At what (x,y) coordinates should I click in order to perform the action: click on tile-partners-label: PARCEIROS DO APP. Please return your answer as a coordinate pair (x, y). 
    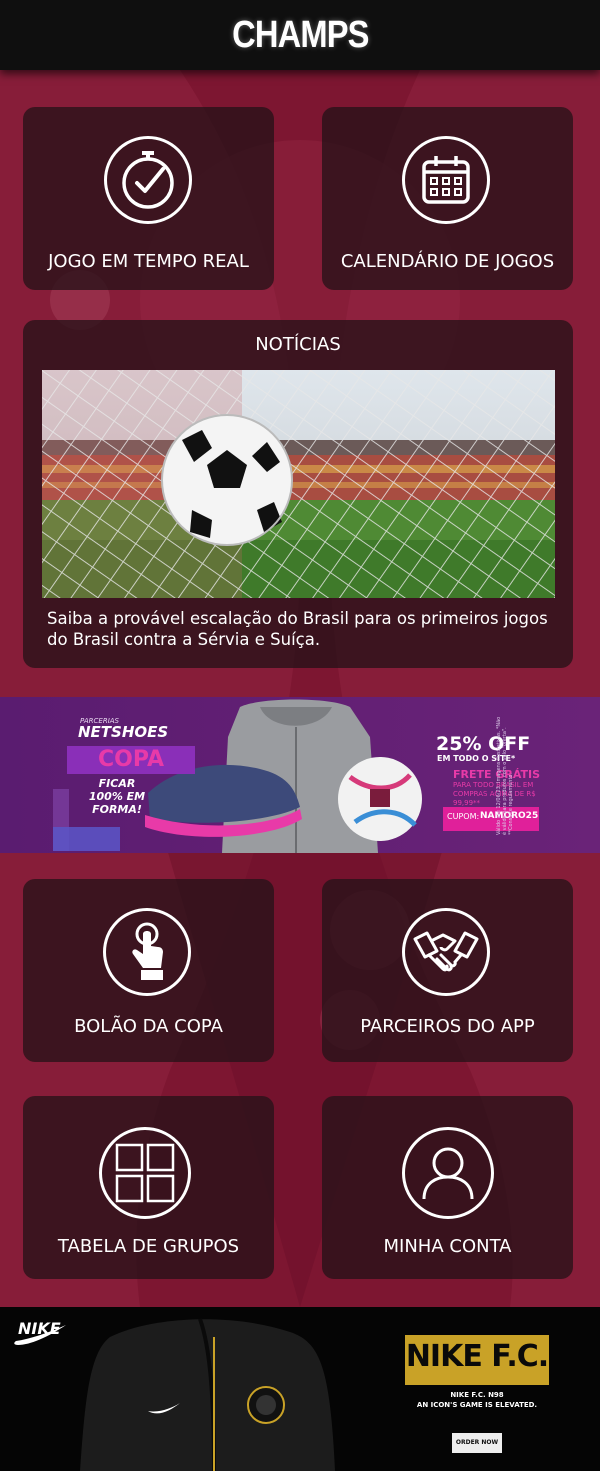
    Looking at the image, I should click on (447, 1026).